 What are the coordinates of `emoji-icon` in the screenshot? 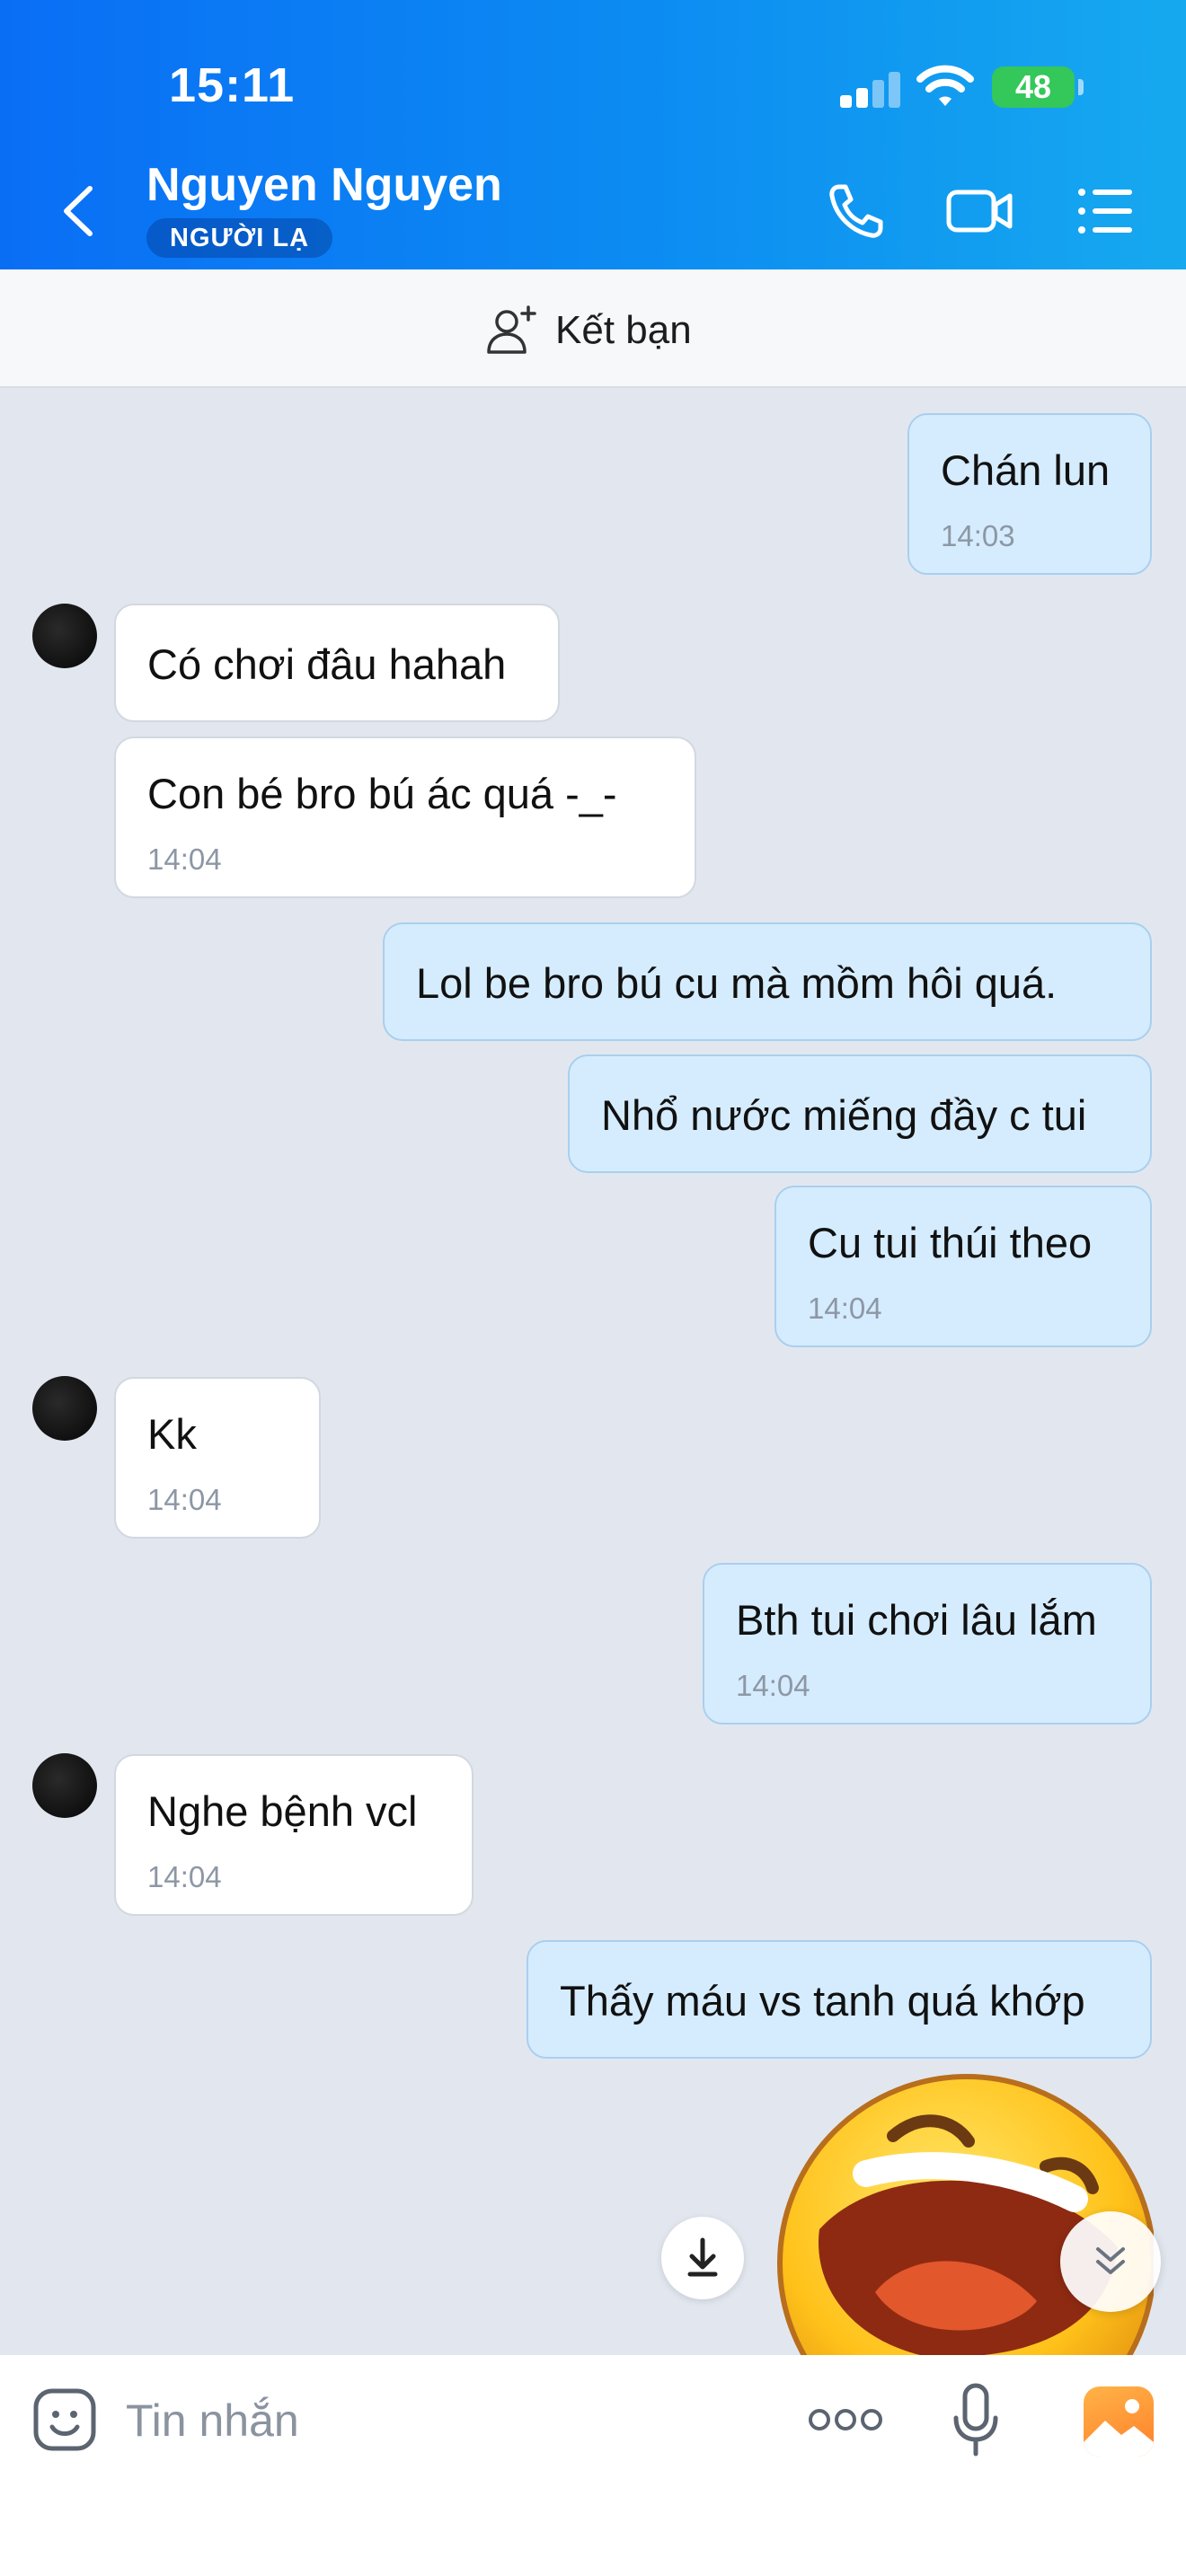 It's located at (64, 2419).